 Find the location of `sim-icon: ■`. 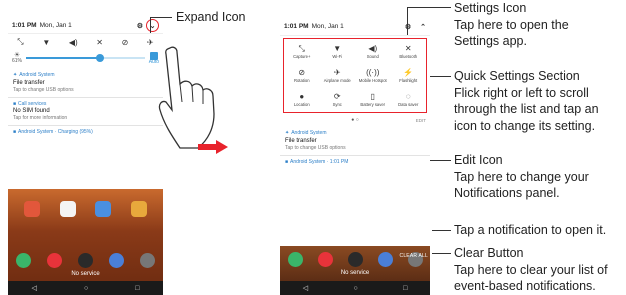

sim-icon: ■ is located at coordinates (15, 103).